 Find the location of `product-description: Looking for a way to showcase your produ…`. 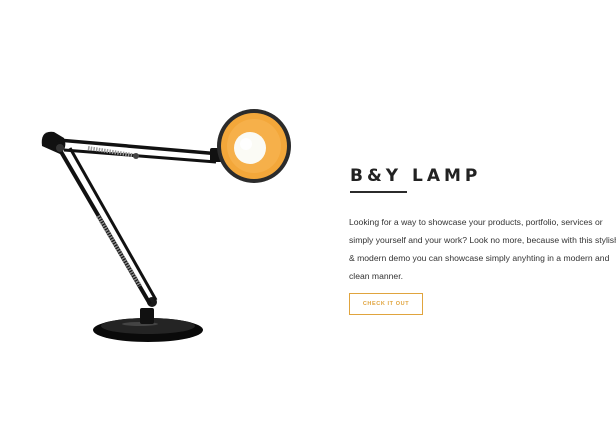

product-description: Looking for a way to showcase your produ… is located at coordinates (482, 249).